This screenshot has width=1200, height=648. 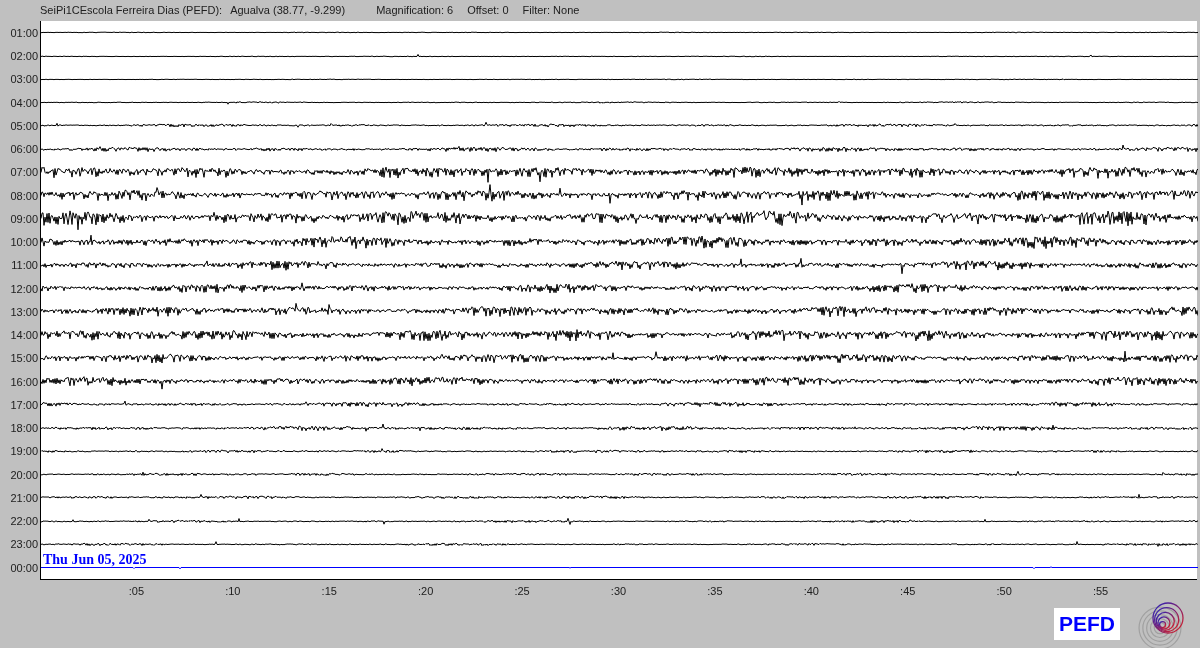 I want to click on time-tick-label: :20, so click(x=426, y=592).